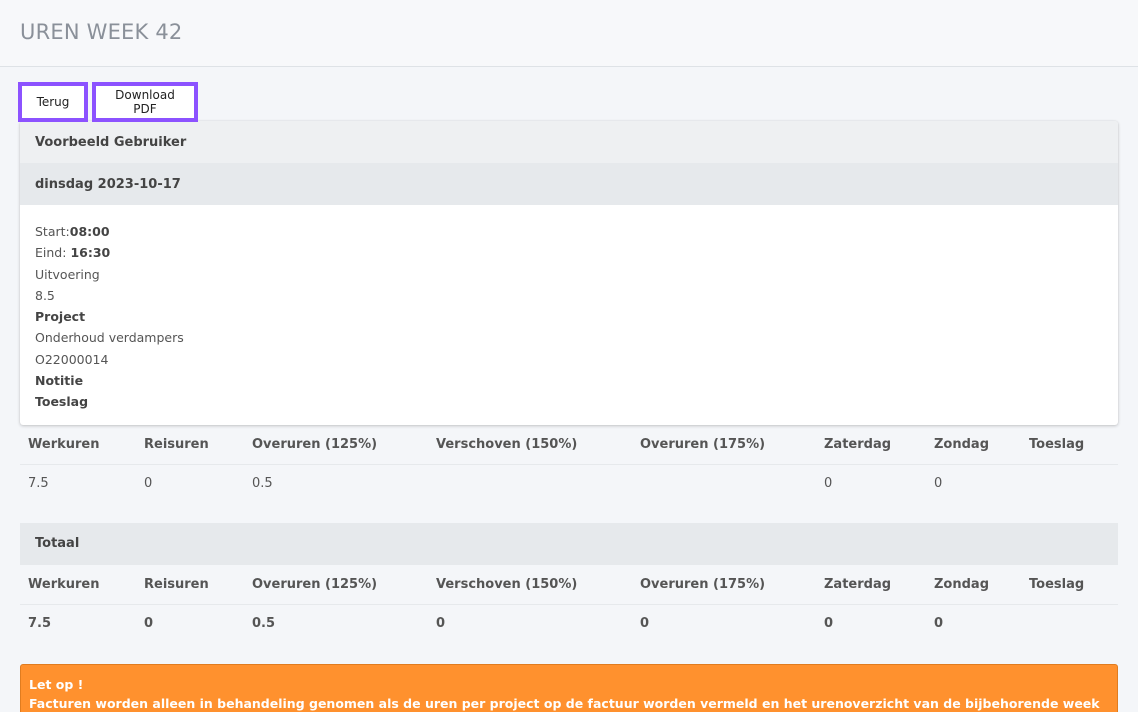  What do you see at coordinates (90, 253) in the screenshot?
I see `end-value: 16:30` at bounding box center [90, 253].